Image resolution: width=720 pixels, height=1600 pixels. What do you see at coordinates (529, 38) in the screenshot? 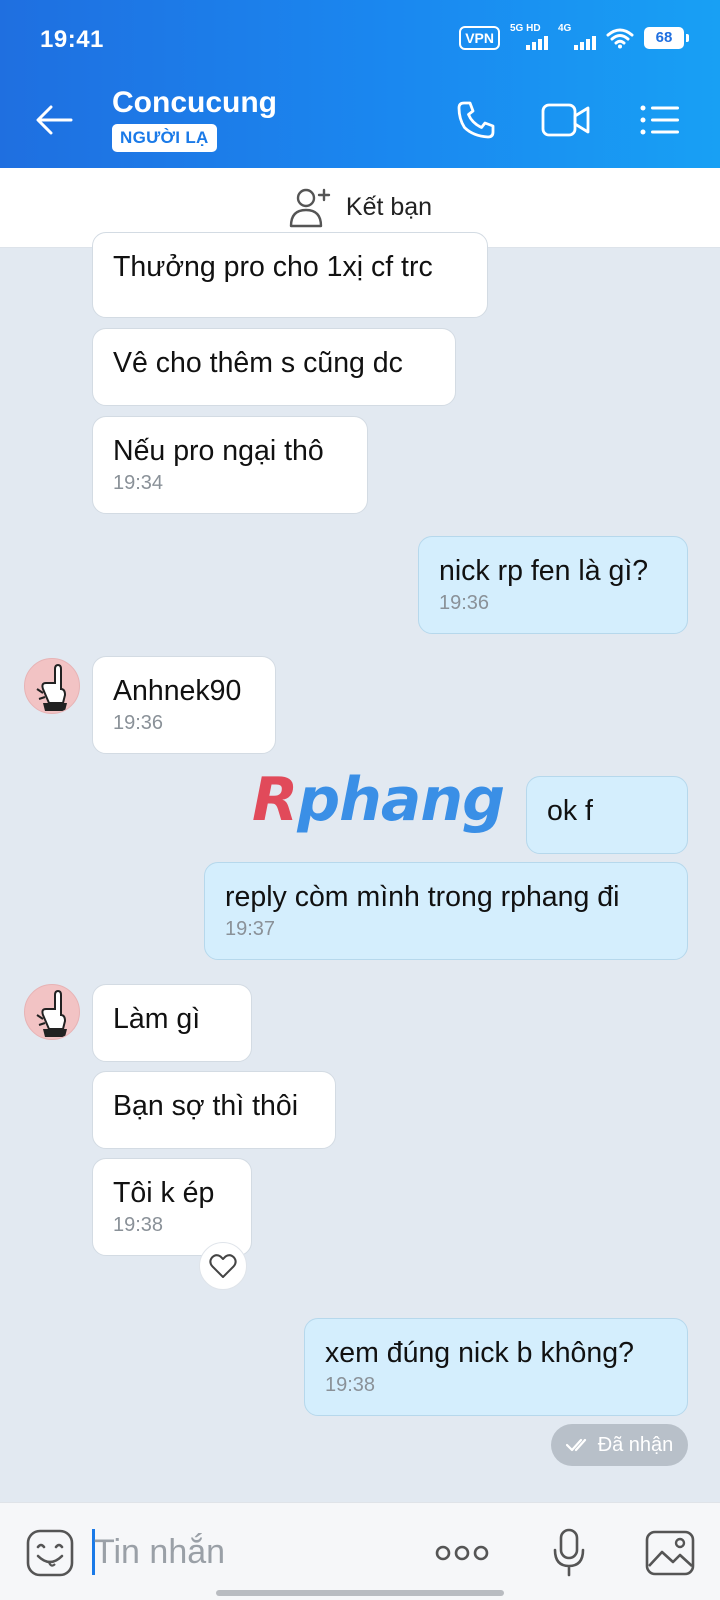
I see `signal-5g-icon: 5G HD` at bounding box center [529, 38].